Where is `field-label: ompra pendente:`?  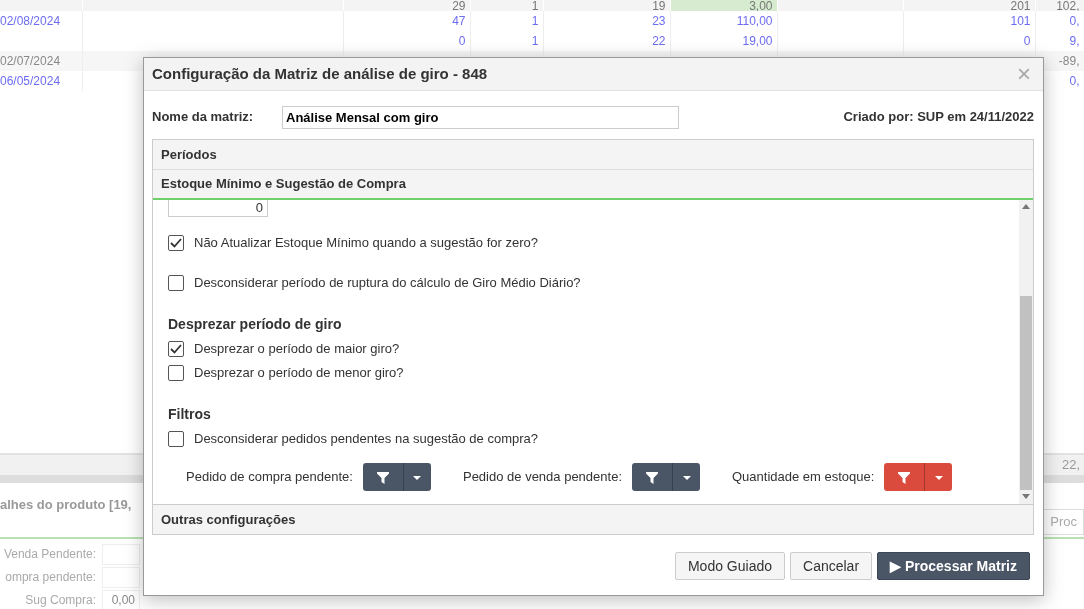
field-label: ompra pendente: is located at coordinates (50, 577).